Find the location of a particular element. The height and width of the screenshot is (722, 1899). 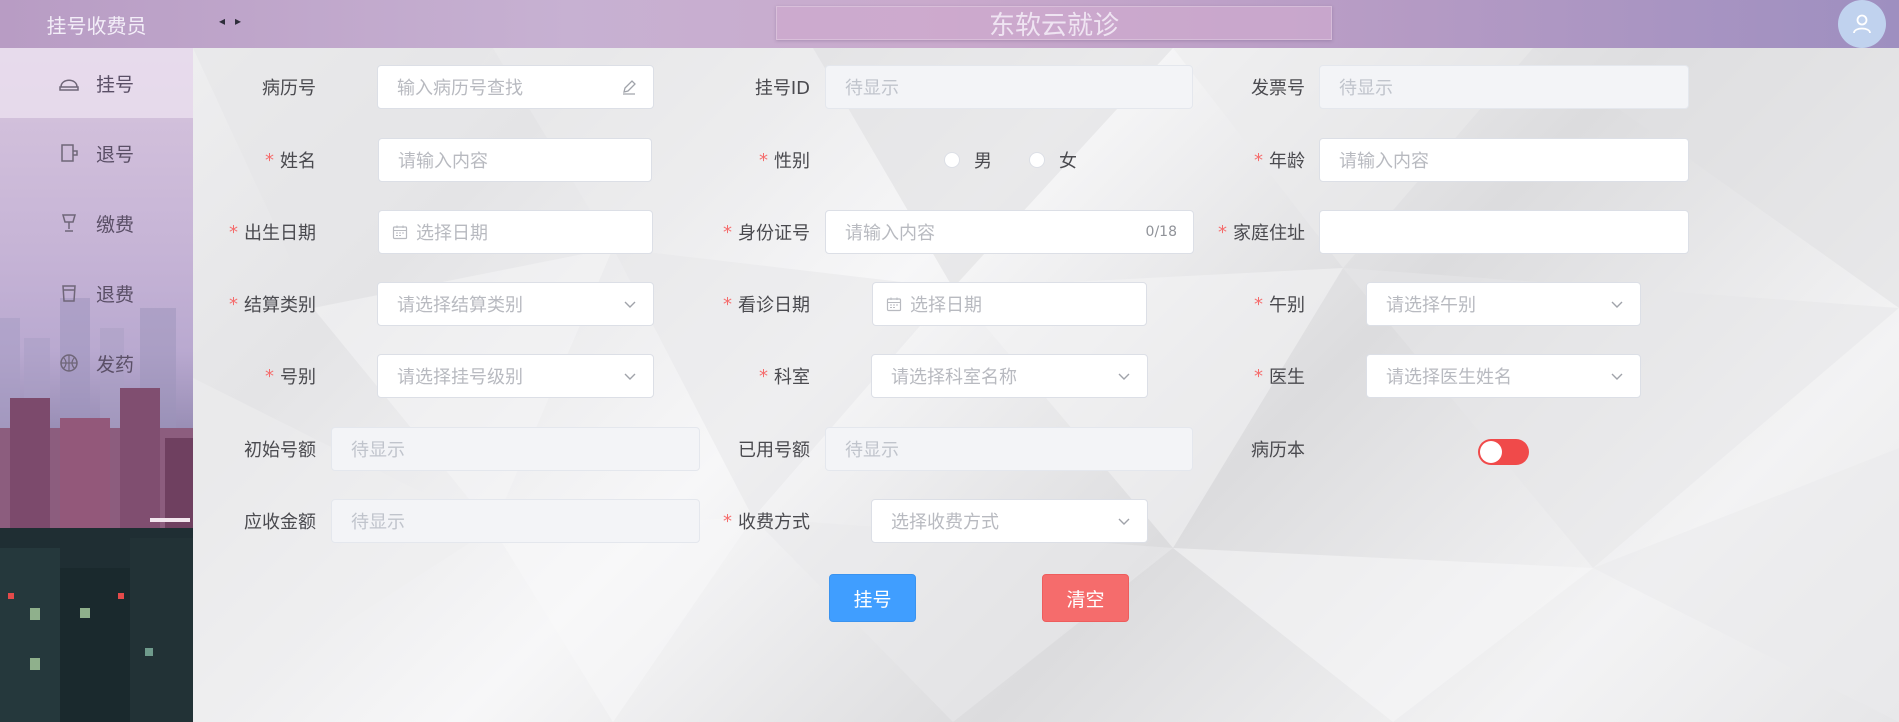

payment-label: * 收费方式 is located at coordinates (766, 522).